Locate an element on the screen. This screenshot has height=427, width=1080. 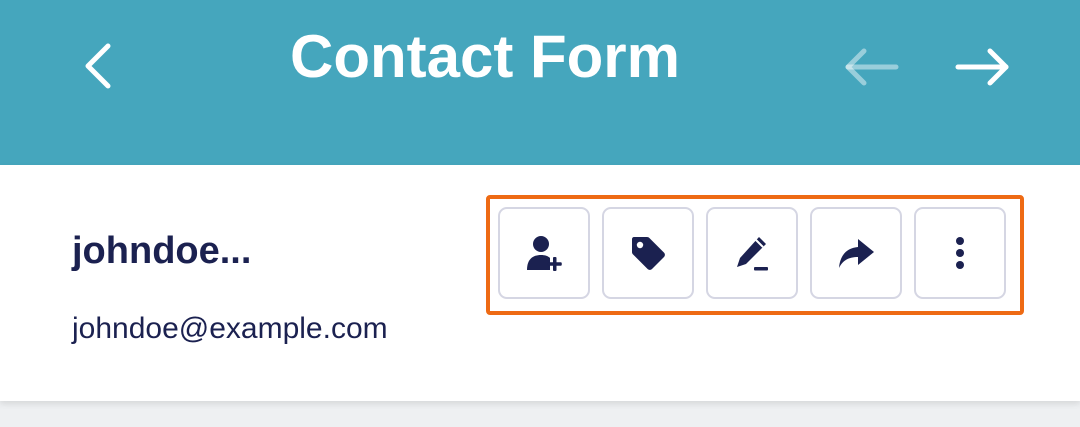
tag-button is located at coordinates (648, 253).